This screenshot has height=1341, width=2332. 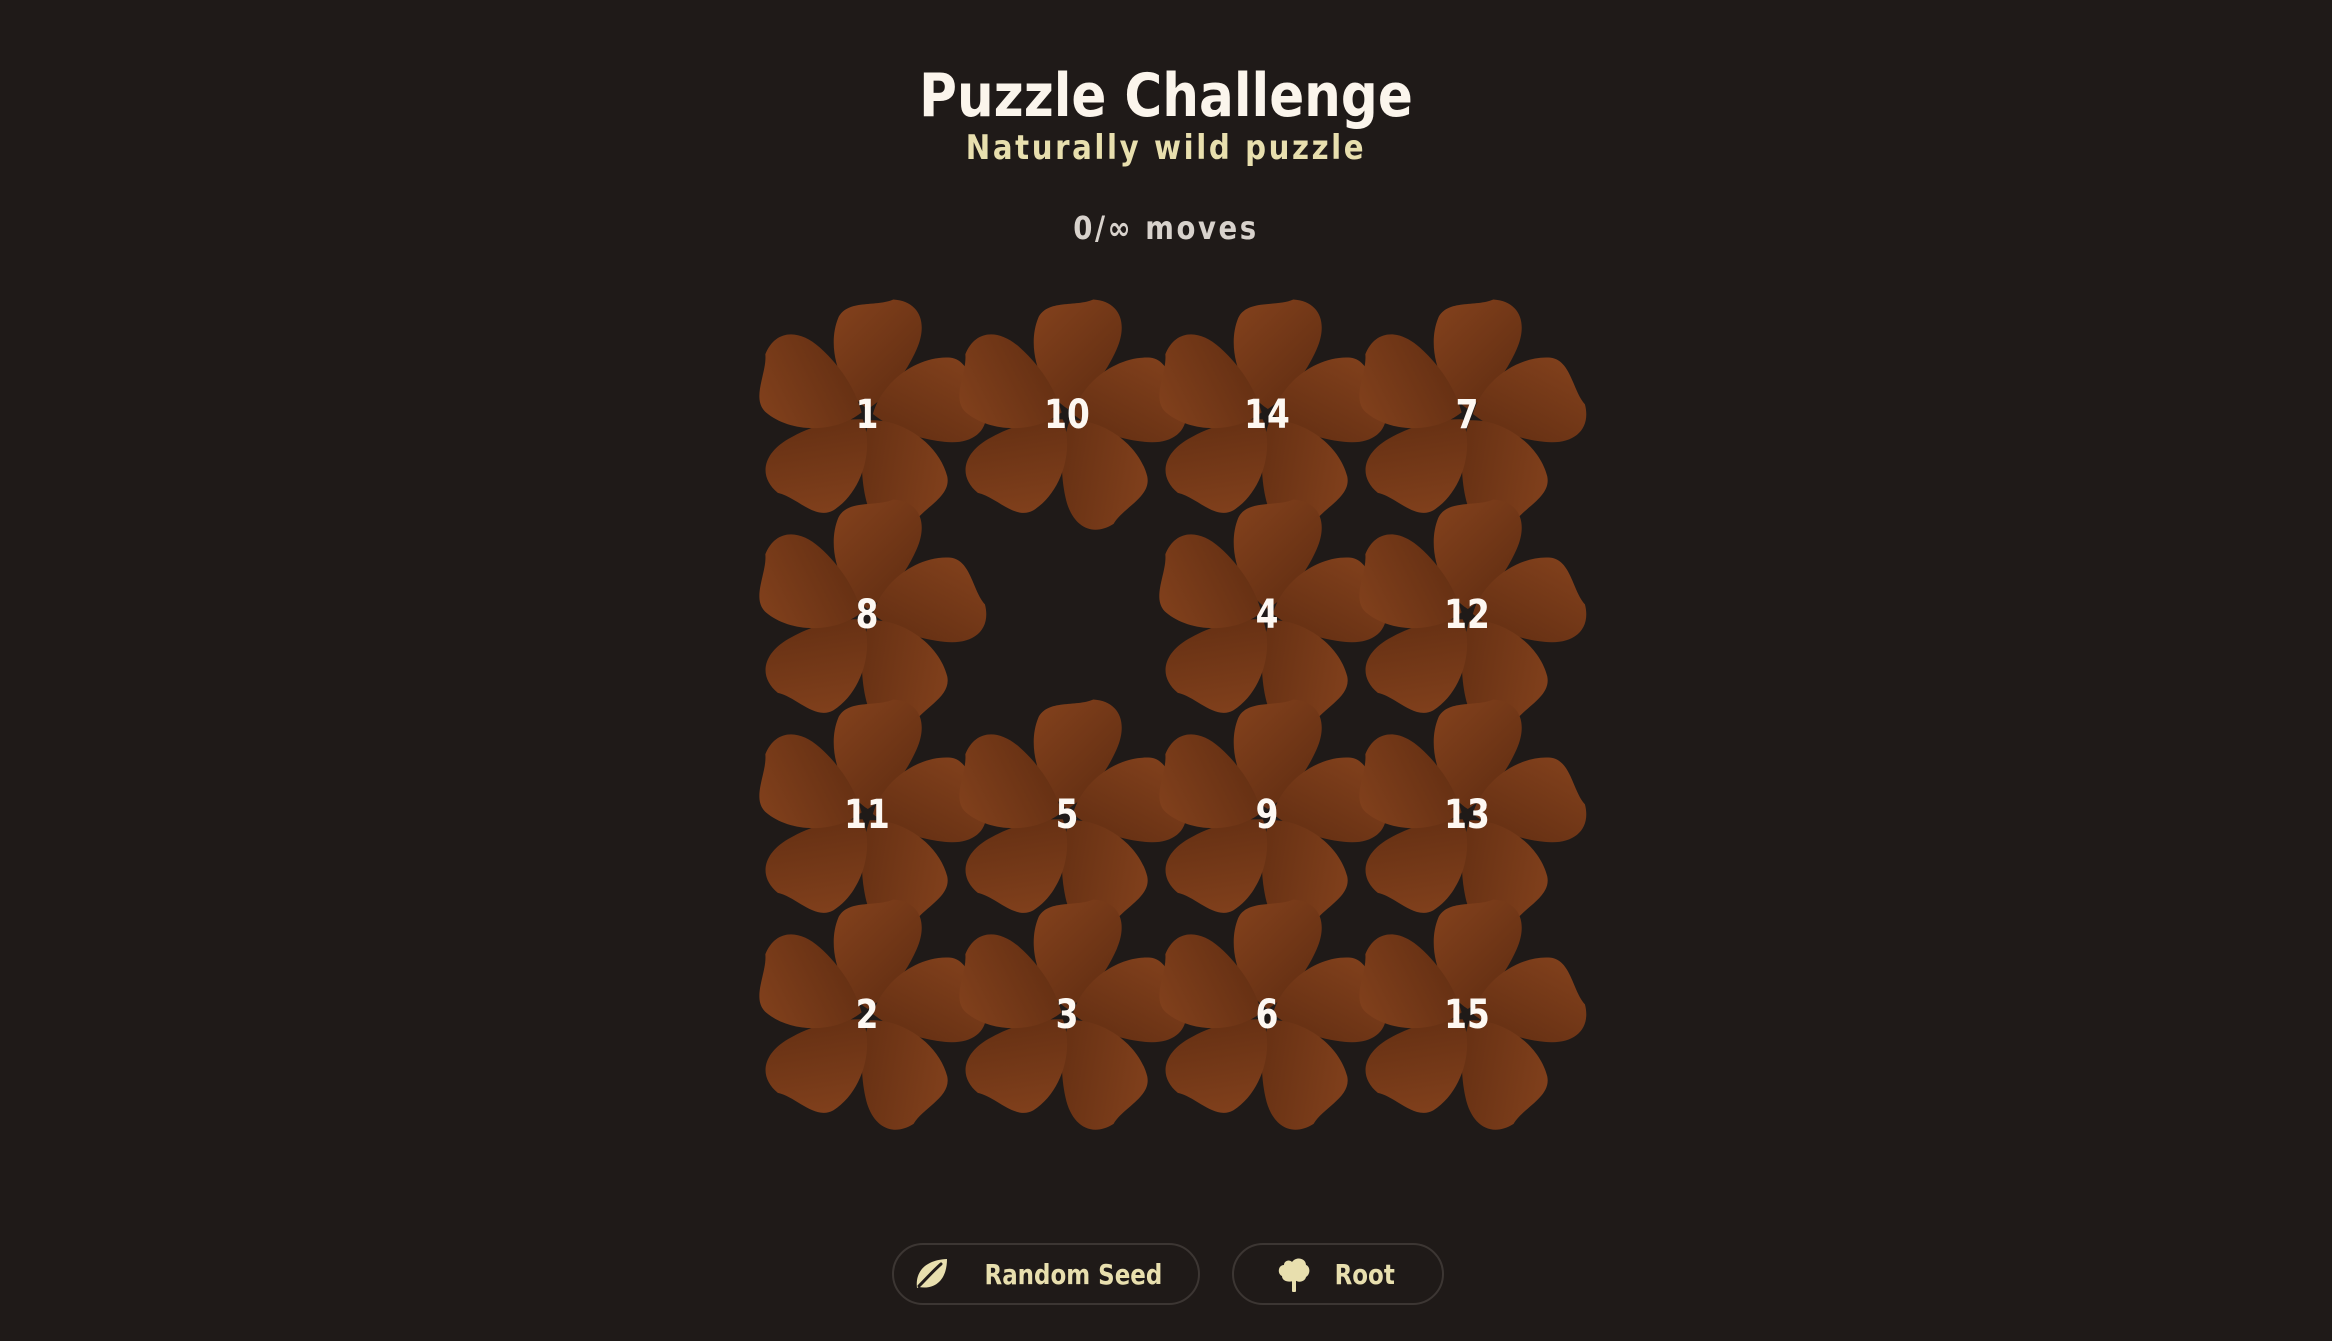 I want to click on tile-number: 11, so click(x=867, y=815).